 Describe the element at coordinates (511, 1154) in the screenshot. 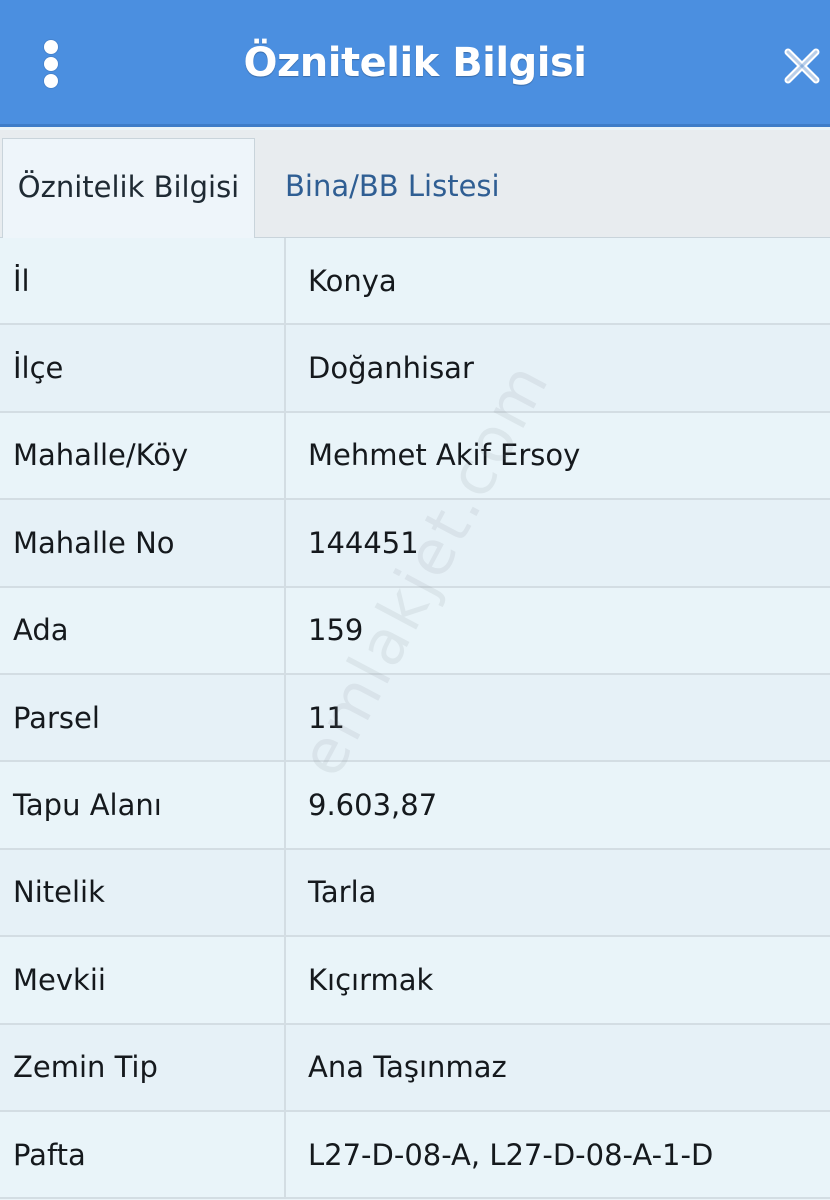

I see `row-value: L27-D-08-A, L27-D-08-A-1-D` at that location.